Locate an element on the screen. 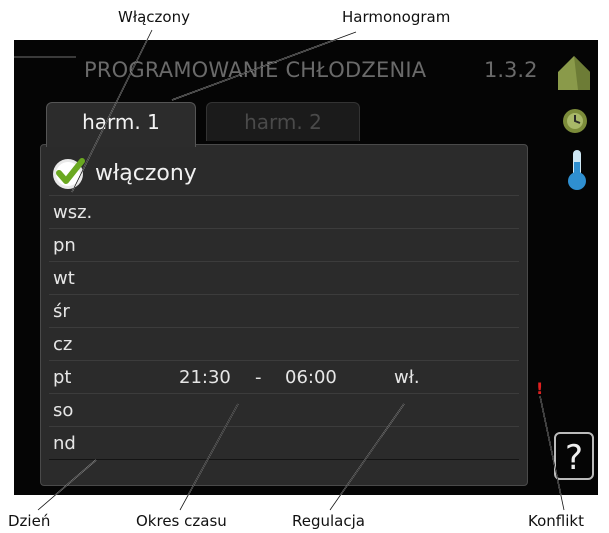 This screenshot has height=533, width=609. schedule-day-row: pn is located at coordinates (284, 245).